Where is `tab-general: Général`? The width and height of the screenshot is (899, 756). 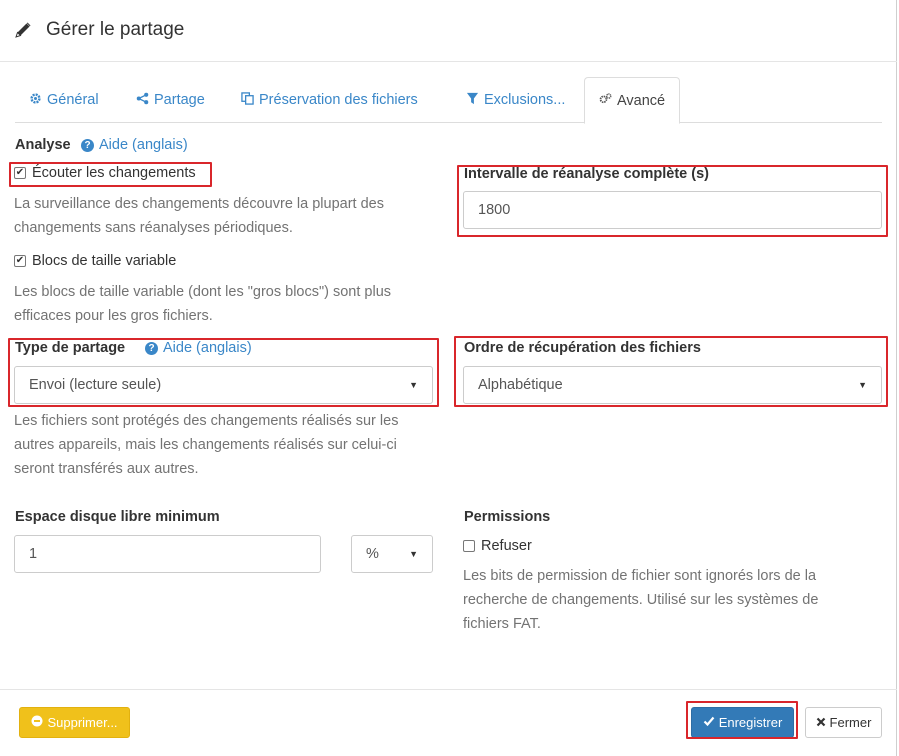 tab-general: Général is located at coordinates (64, 100).